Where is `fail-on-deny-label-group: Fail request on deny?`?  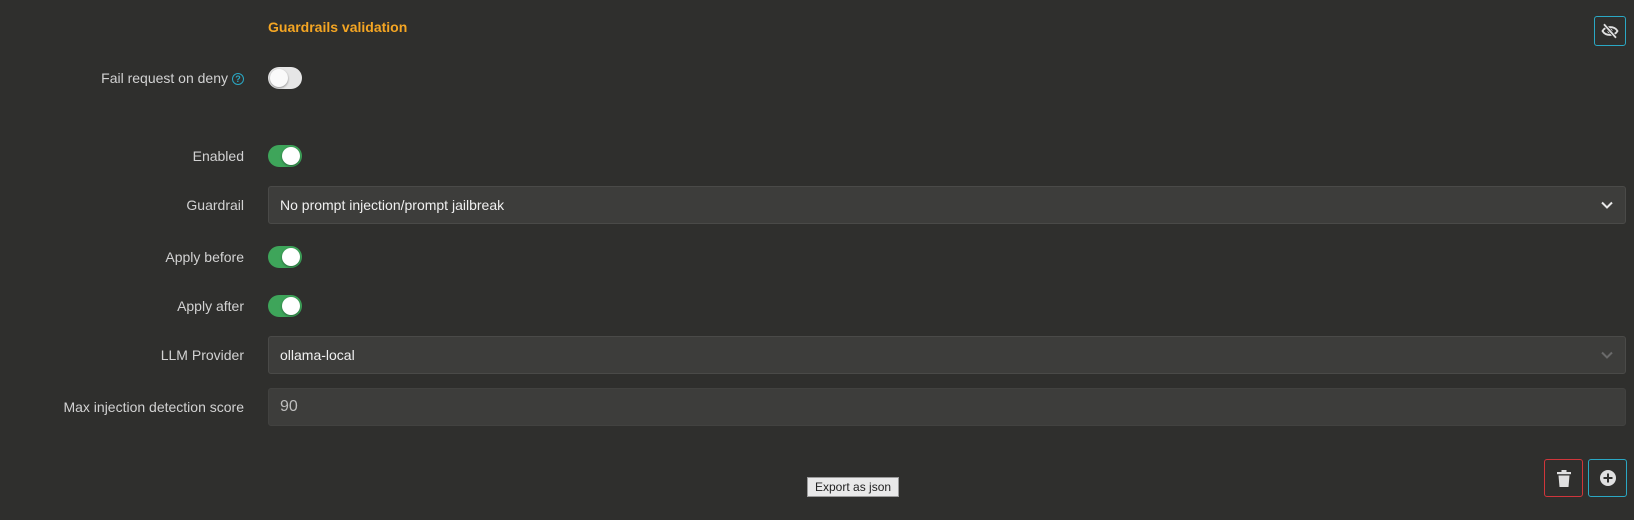 fail-on-deny-label-group: Fail request on deny? is located at coordinates (172, 78).